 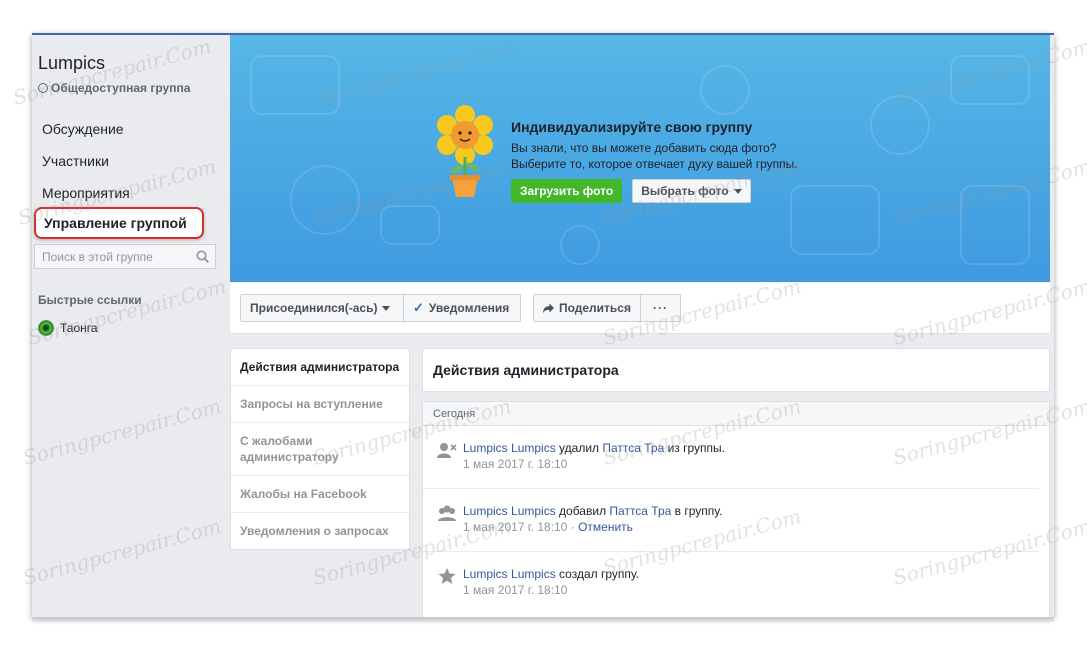 What do you see at coordinates (314, 308) in the screenshot?
I see `joined-label: Присоединился(-ась)` at bounding box center [314, 308].